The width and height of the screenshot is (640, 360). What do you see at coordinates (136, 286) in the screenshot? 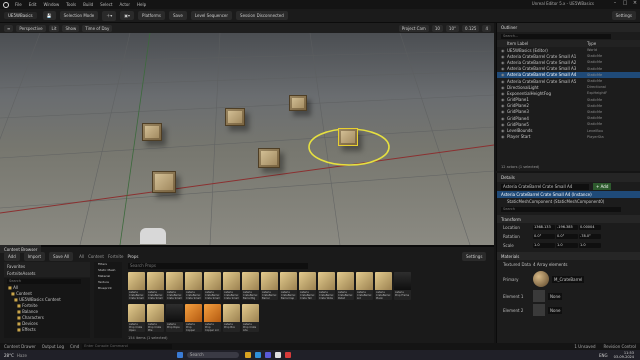
I see `asset-tile: Asteria CrateBarrel Crate Small A1` at bounding box center [136, 286].